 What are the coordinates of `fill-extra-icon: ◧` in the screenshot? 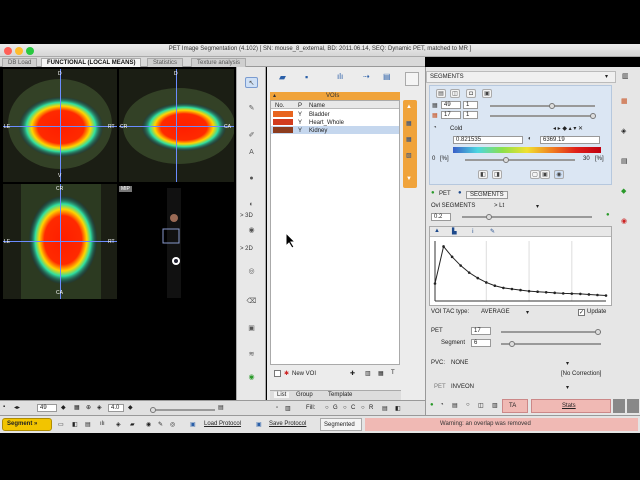 It's located at (398, 408).